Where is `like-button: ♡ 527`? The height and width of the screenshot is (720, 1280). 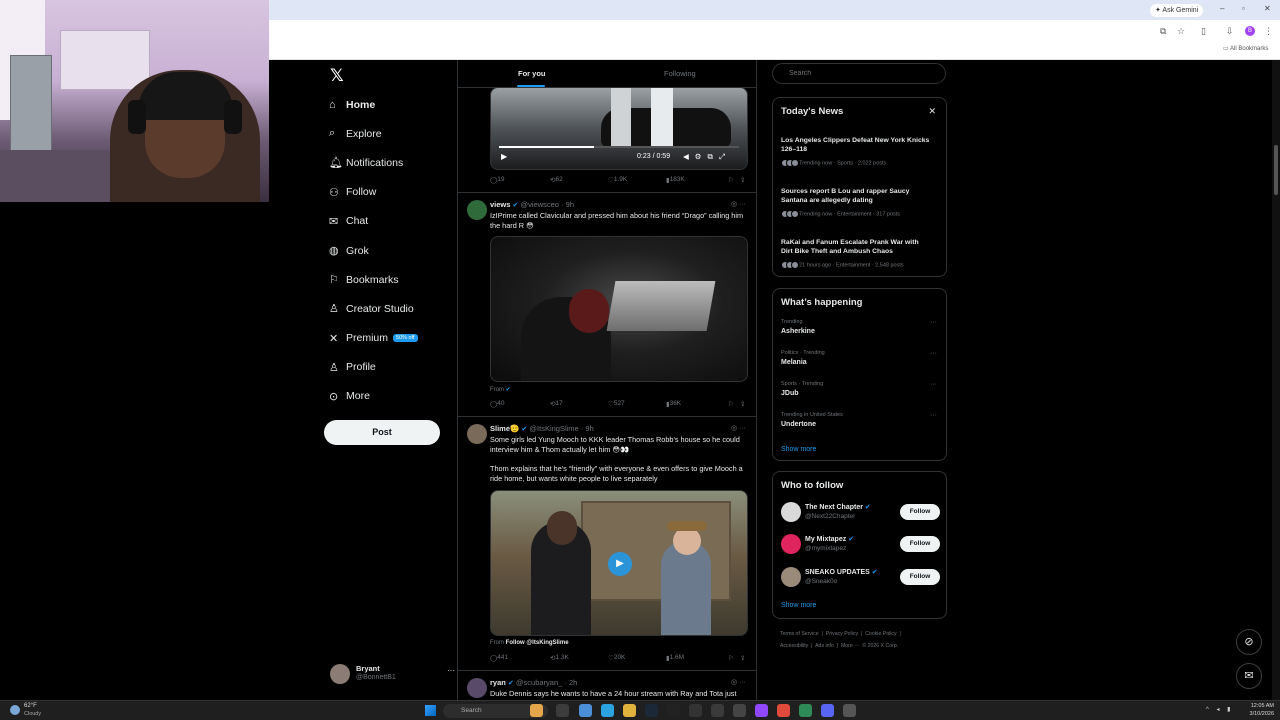
like-button: ♡ 527 is located at coordinates (616, 404).